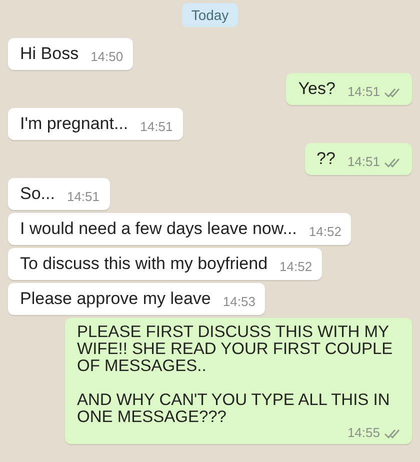  I want to click on message-text: ??, so click(326, 159).